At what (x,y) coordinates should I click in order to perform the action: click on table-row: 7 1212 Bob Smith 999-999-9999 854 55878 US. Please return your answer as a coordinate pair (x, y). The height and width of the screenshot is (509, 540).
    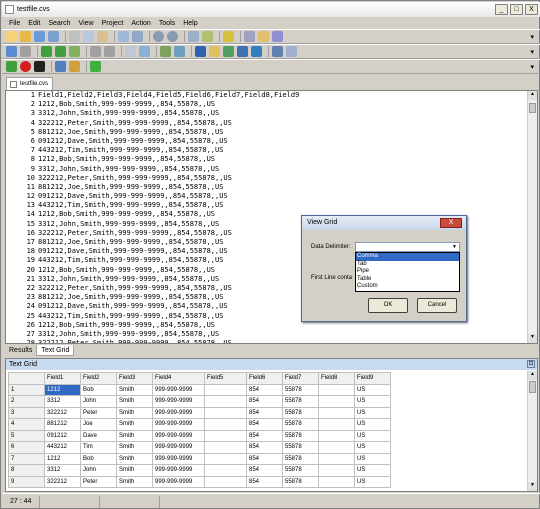
    Looking at the image, I should click on (199, 458).